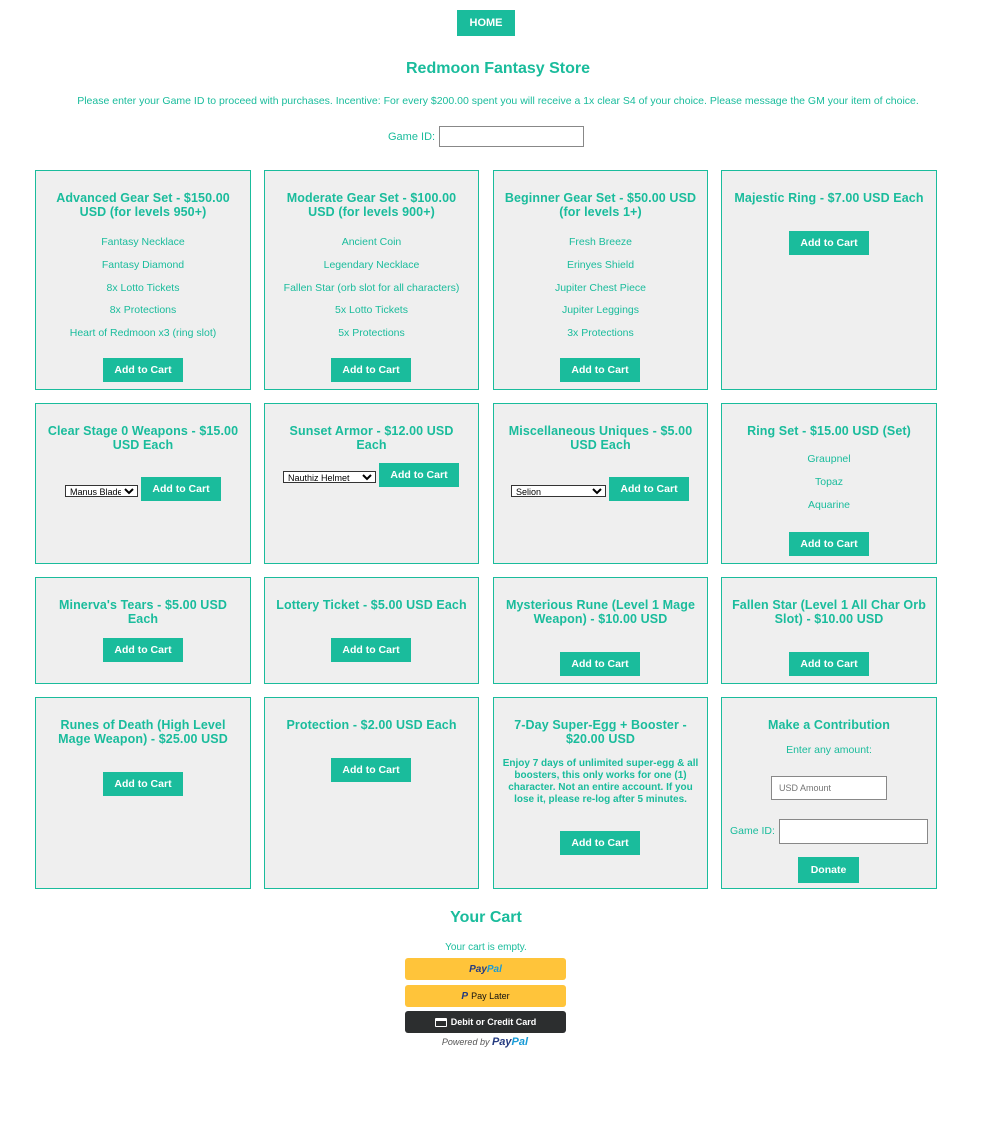 Image resolution: width=996 pixels, height=1133 pixels. I want to click on list-item: Heart of Redmoon x3 (ring slot), so click(143, 333).